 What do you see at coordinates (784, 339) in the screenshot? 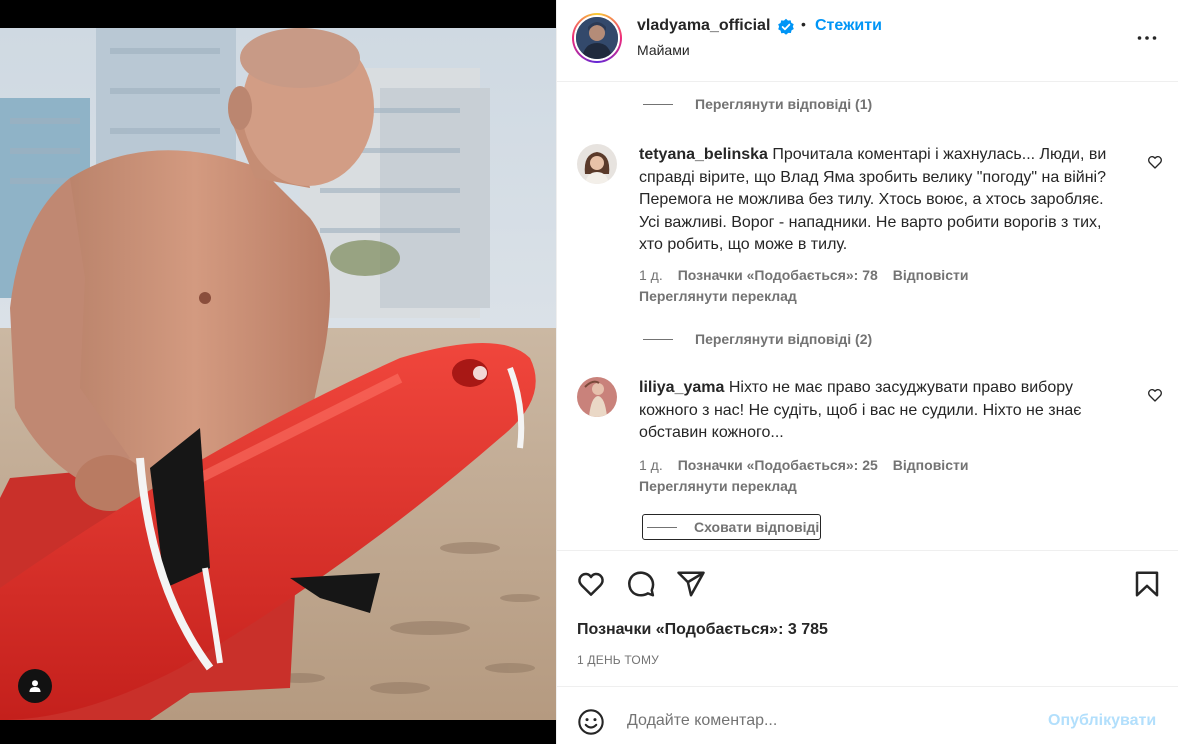
I see `view-replies-label: Переглянути відповіді (2)` at bounding box center [784, 339].